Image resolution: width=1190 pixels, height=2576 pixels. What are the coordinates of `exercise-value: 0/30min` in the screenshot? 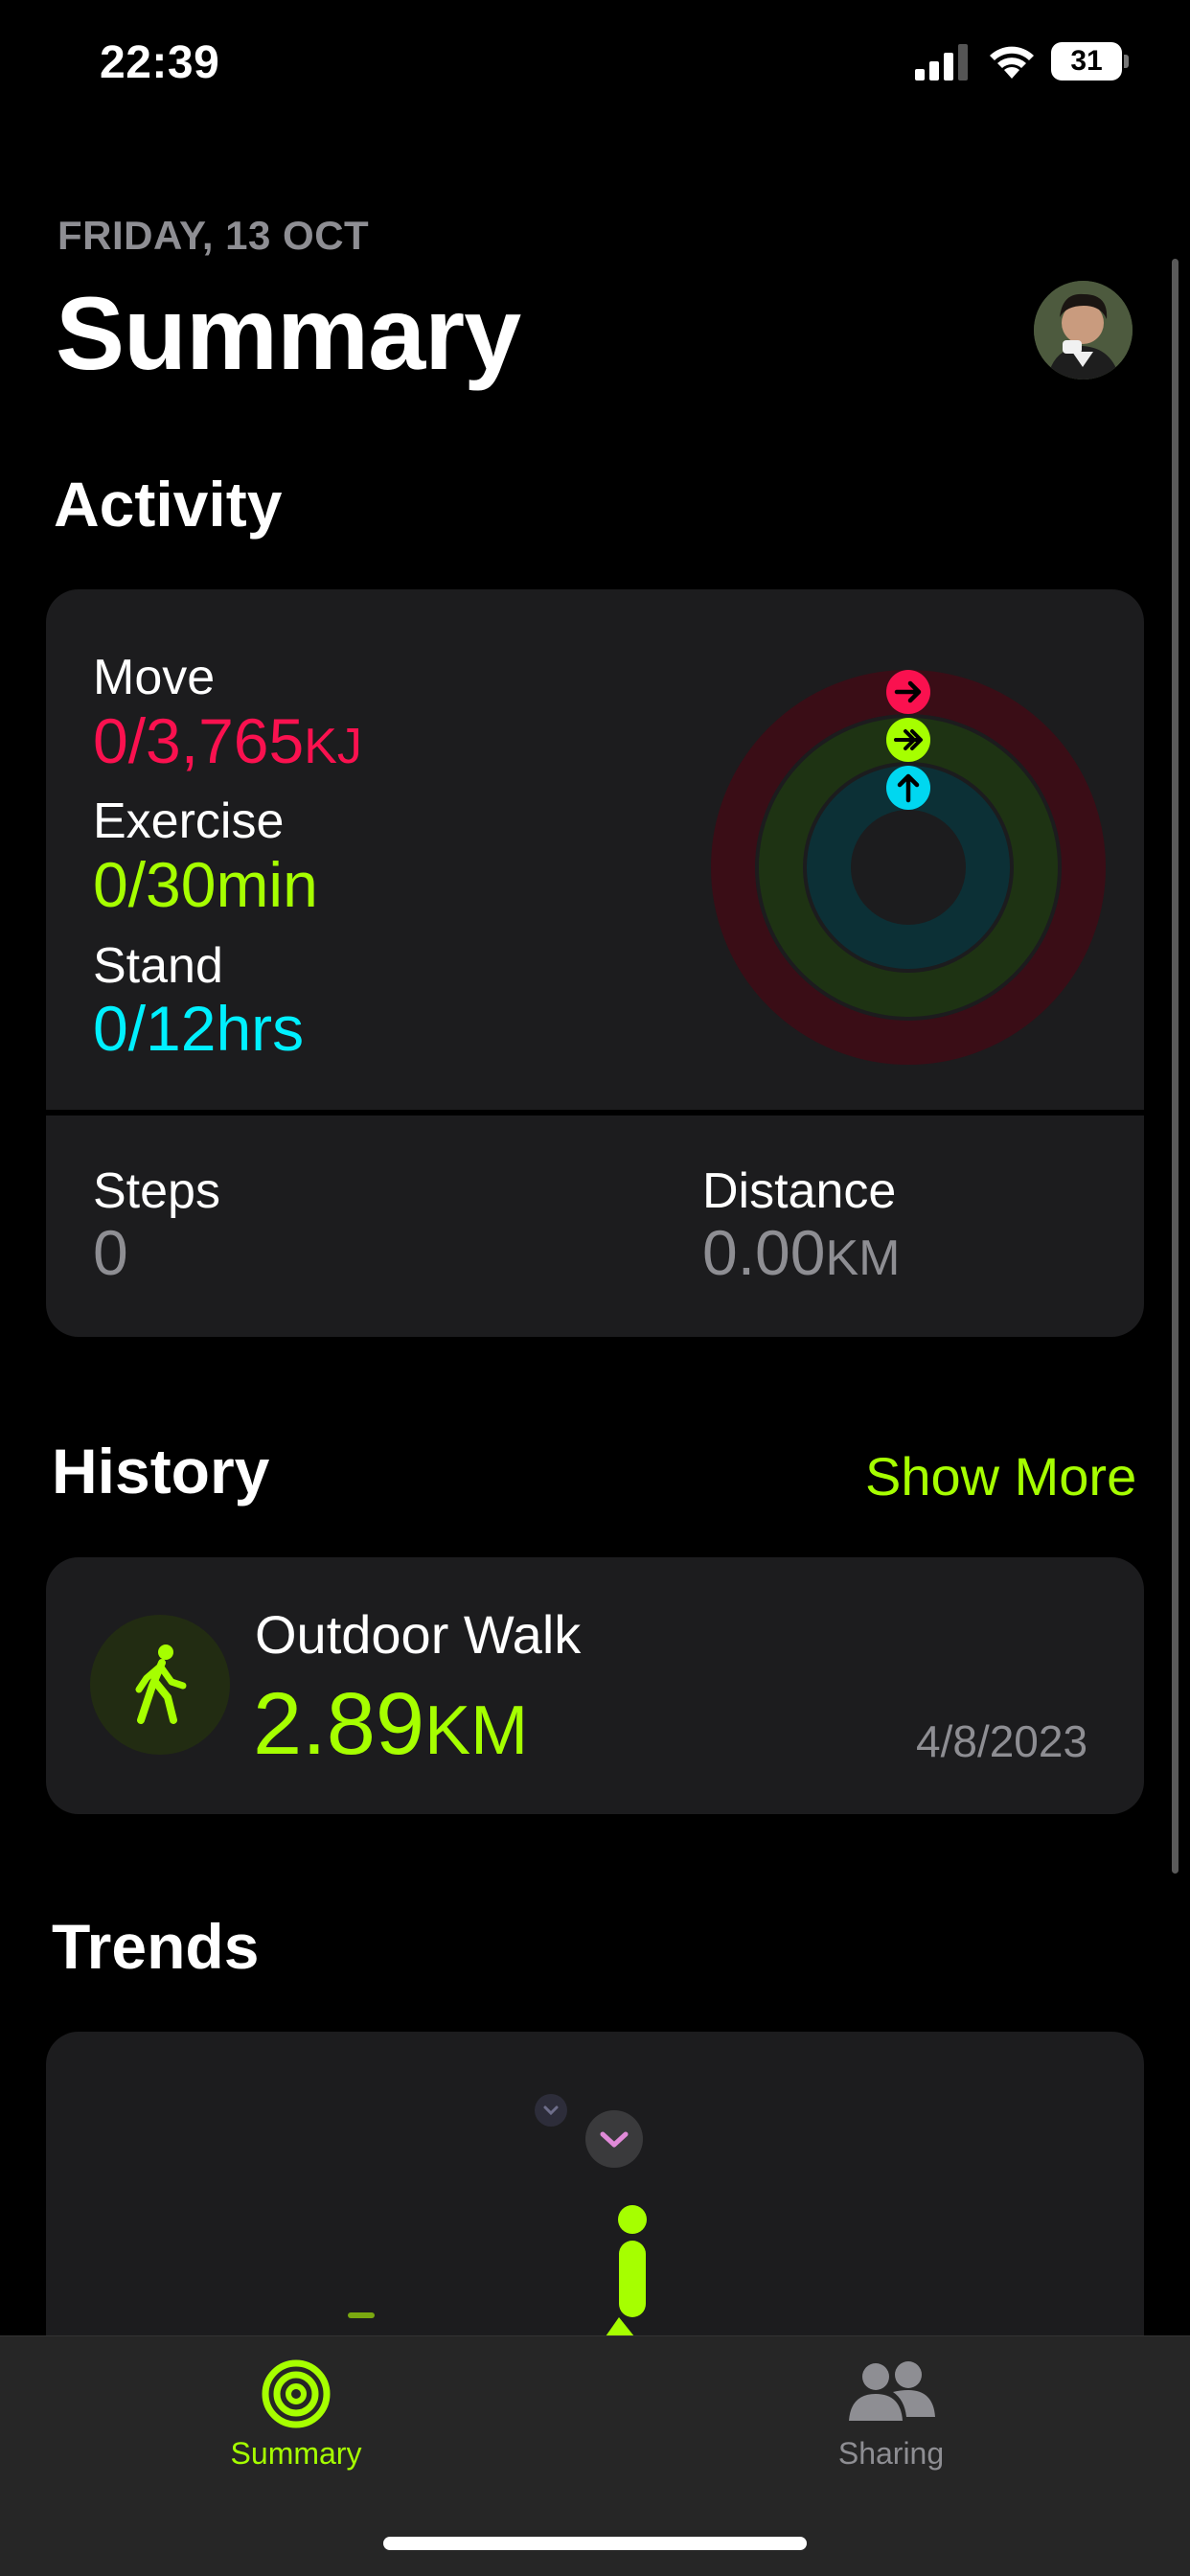 It's located at (206, 884).